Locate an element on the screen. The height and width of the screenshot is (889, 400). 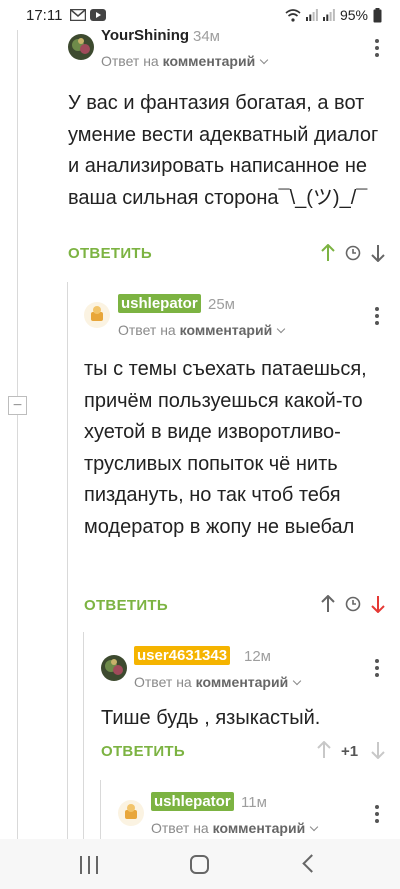
comment-text: Тише будь , языкастый. is located at coordinates (211, 718).